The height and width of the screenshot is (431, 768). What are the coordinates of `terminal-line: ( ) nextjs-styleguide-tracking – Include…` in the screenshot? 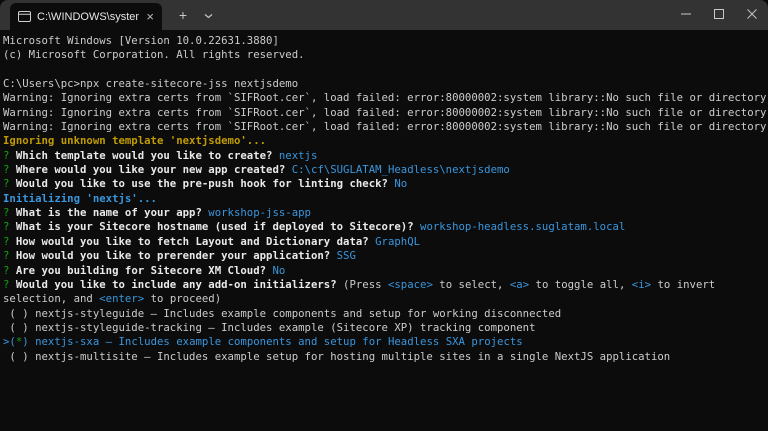 It's located at (269, 327).